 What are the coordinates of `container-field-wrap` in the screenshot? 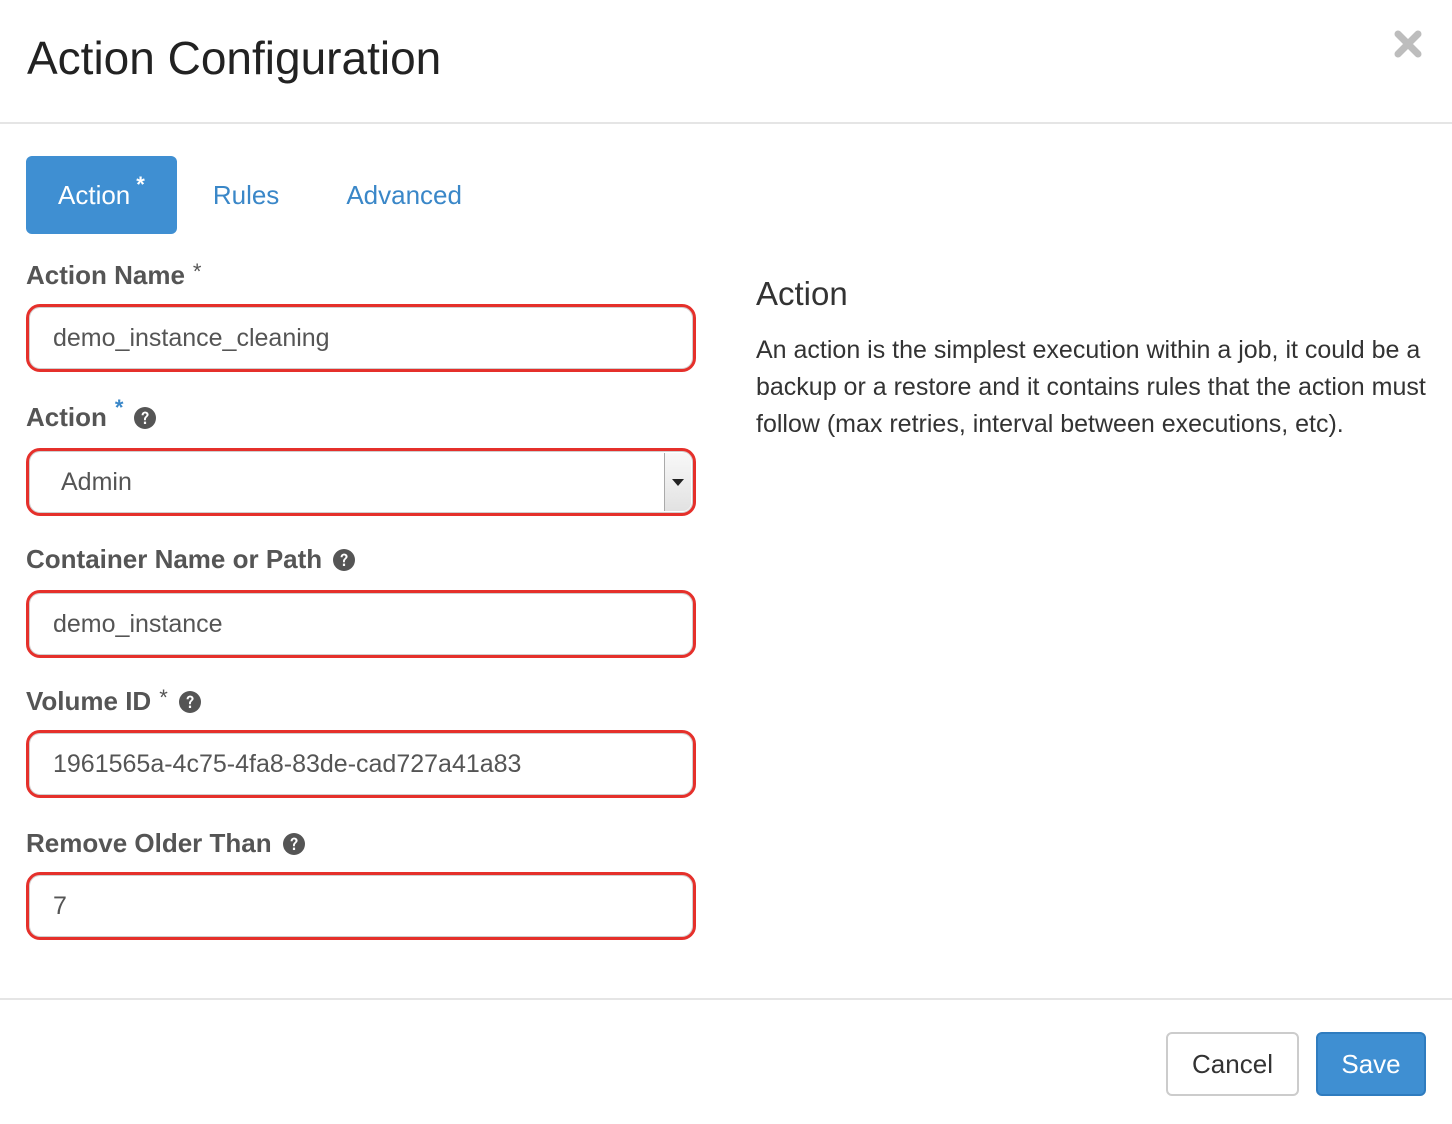 It's located at (361, 624).